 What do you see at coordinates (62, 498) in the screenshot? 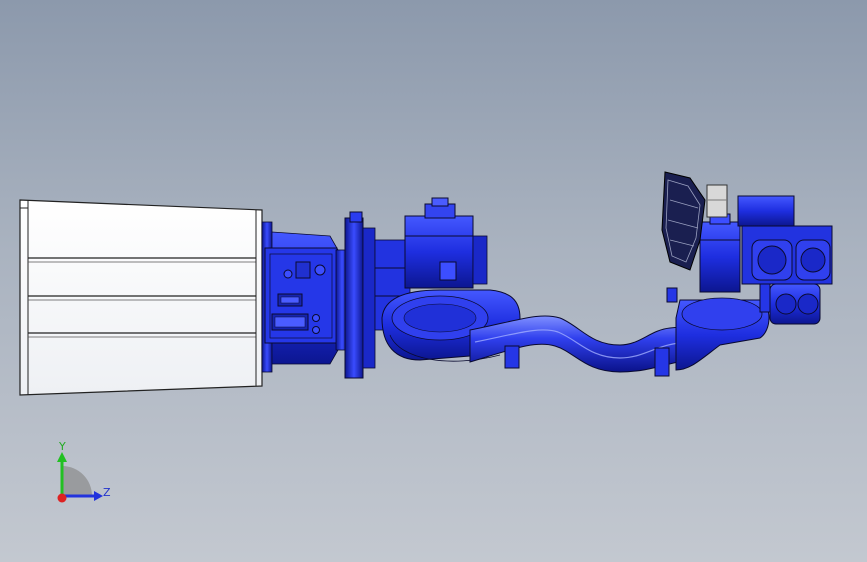
I see `x-axis-origin` at bounding box center [62, 498].